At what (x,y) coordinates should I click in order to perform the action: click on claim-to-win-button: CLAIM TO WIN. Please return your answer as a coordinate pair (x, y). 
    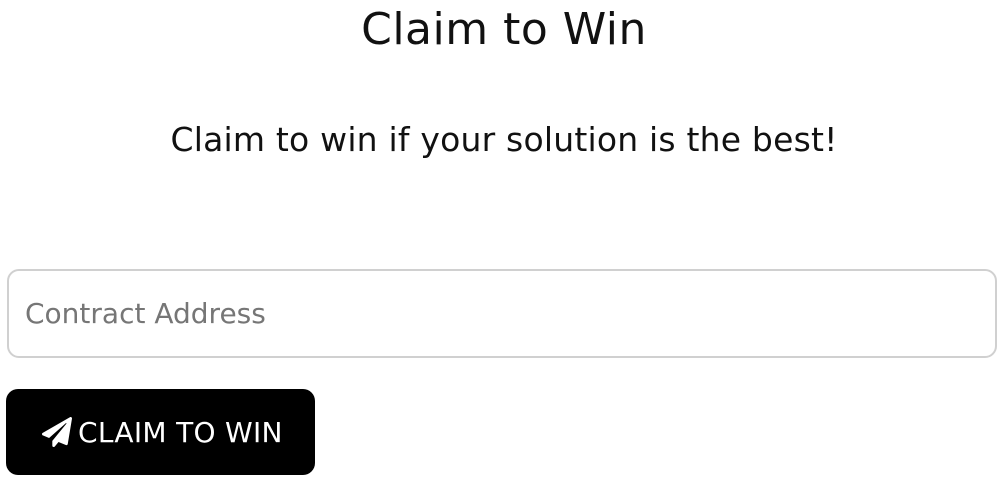
    Looking at the image, I should click on (160, 432).